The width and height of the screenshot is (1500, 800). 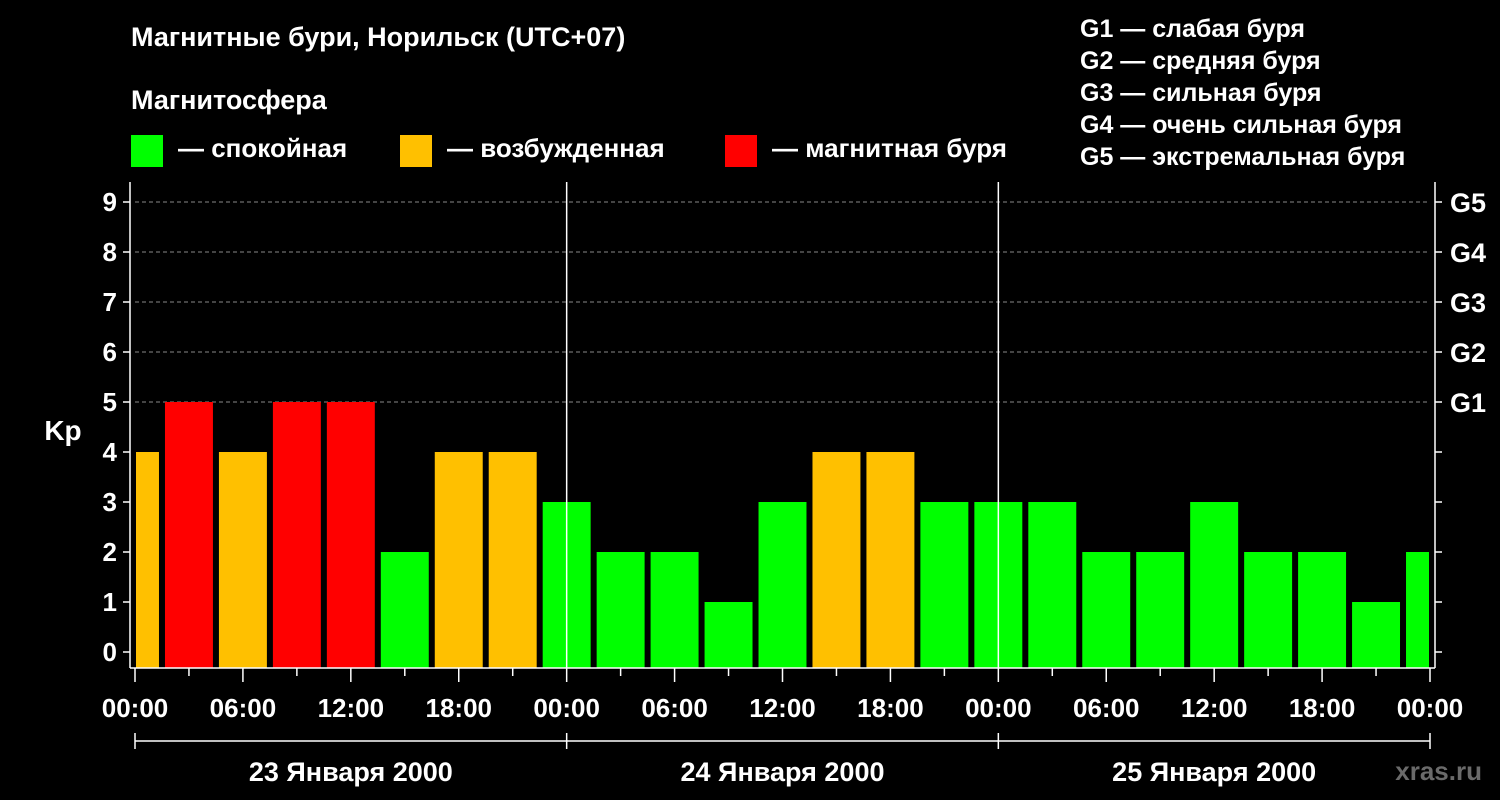 What do you see at coordinates (351, 772) in the screenshot?
I see `day-label: 23 Января 2000` at bounding box center [351, 772].